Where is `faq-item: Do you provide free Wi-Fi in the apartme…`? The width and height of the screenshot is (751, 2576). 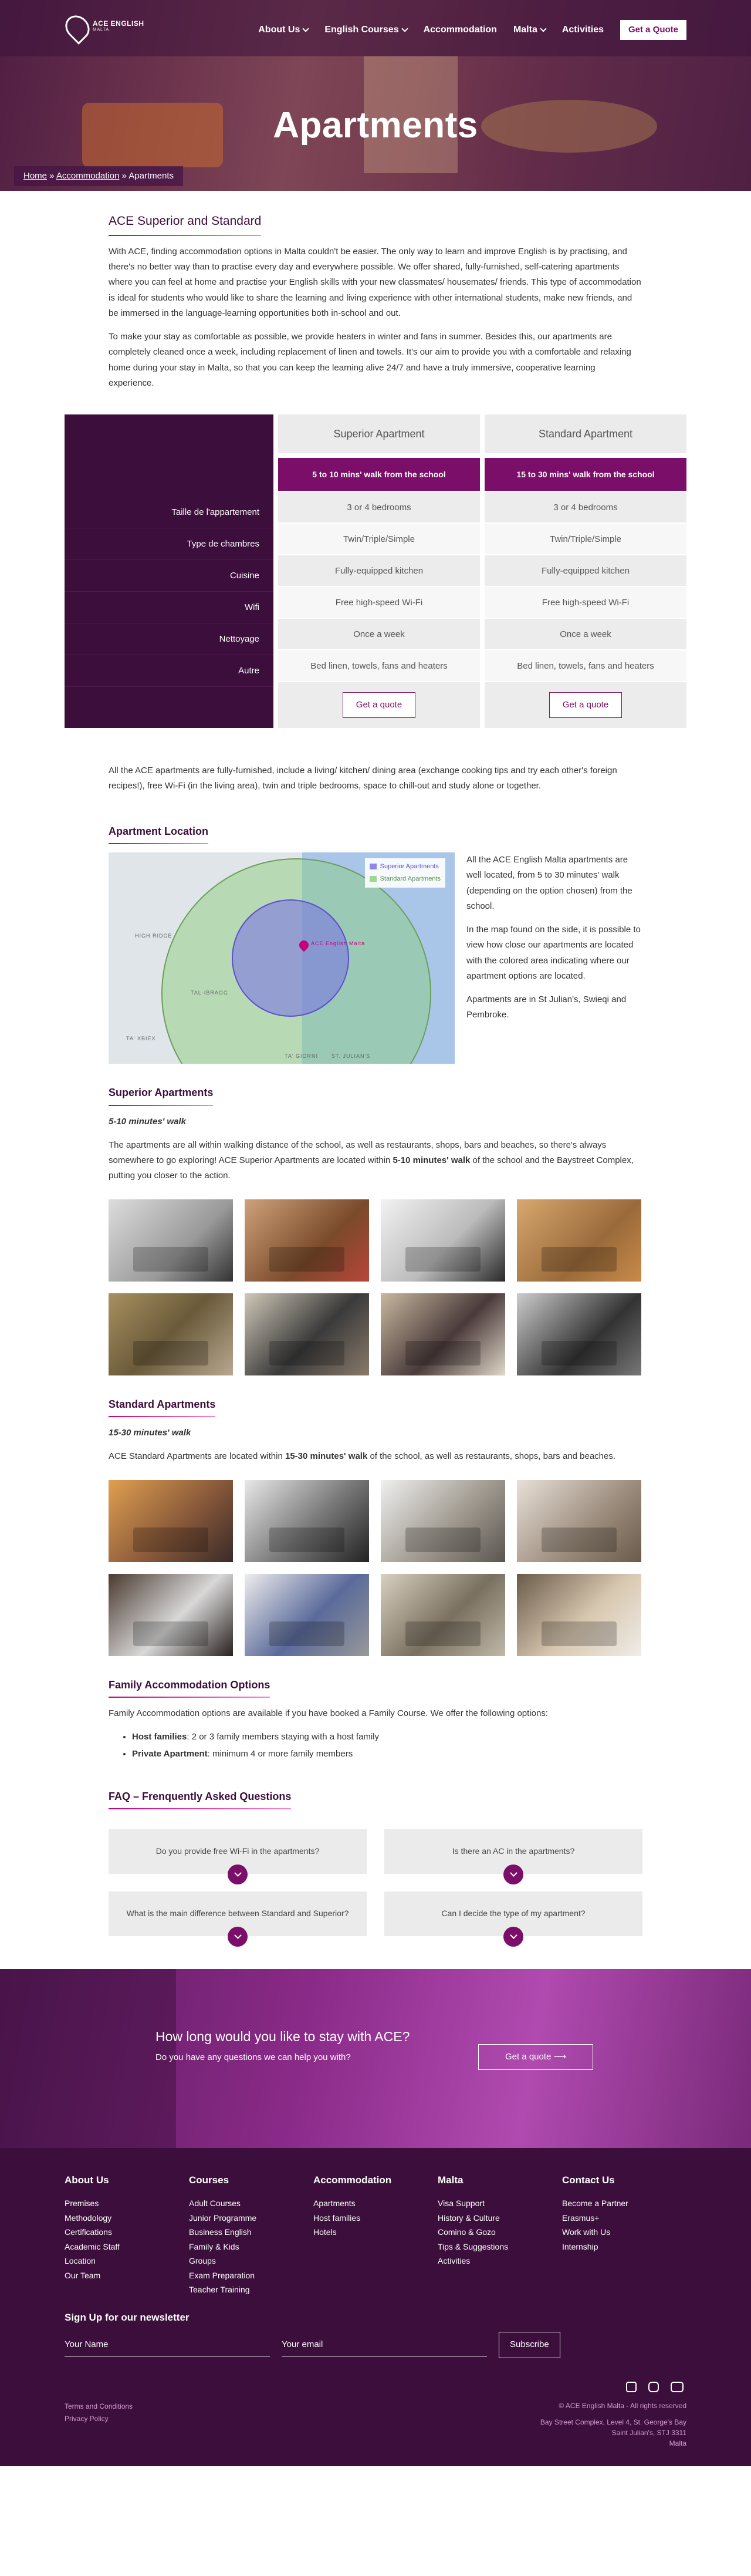
faq-item: Do you provide free Wi-Fi in the apartme… is located at coordinates (238, 1857).